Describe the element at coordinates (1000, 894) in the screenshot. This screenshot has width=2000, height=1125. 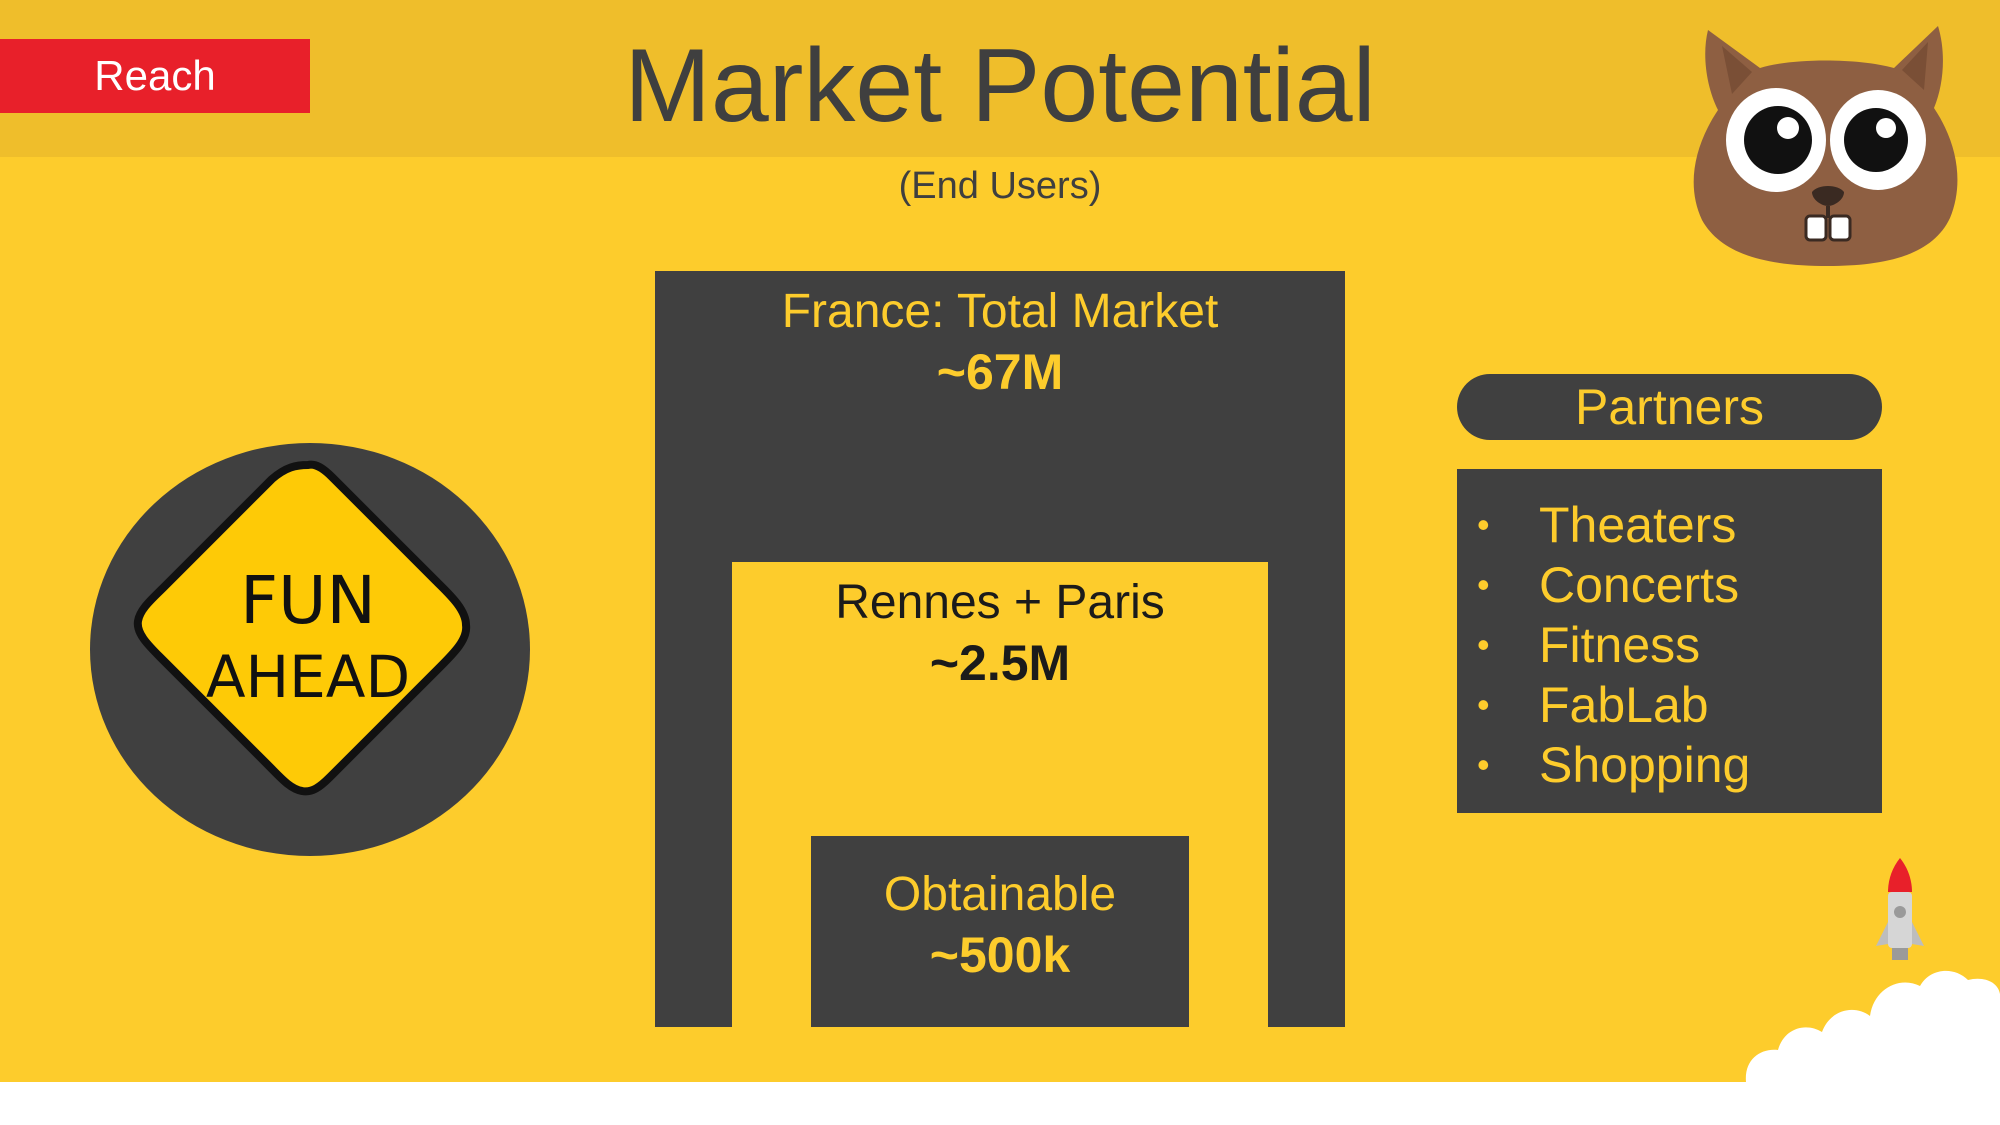
I see `obtainable-market-label: Obtainable` at that location.